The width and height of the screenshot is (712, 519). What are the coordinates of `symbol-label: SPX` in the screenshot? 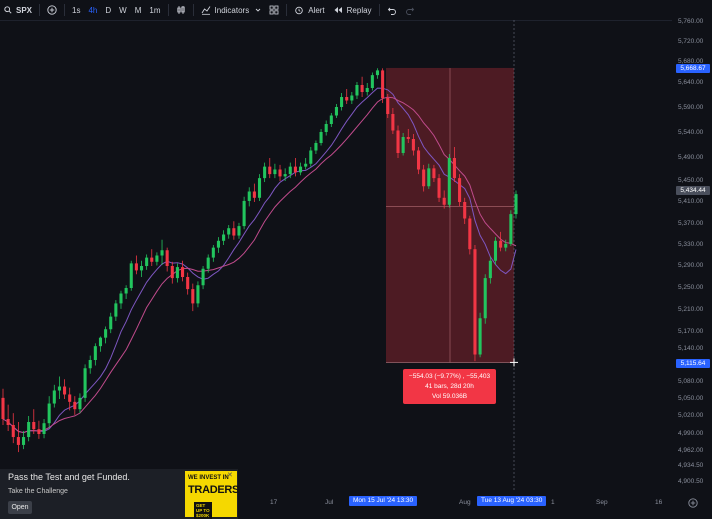 It's located at (24, 10).